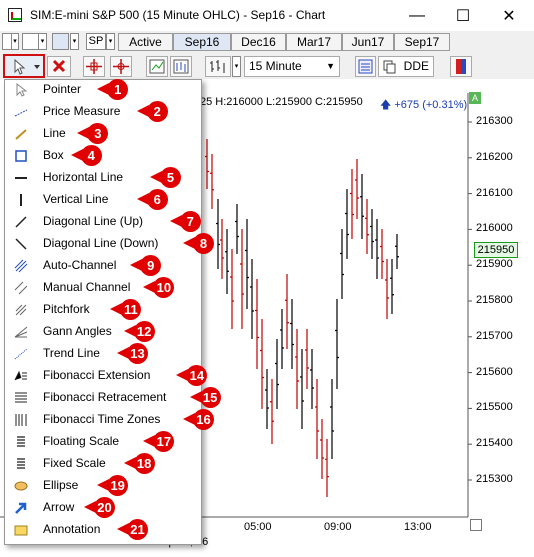 This screenshot has height=557, width=534. I want to click on time-axis-label: 13:00, so click(418, 527).